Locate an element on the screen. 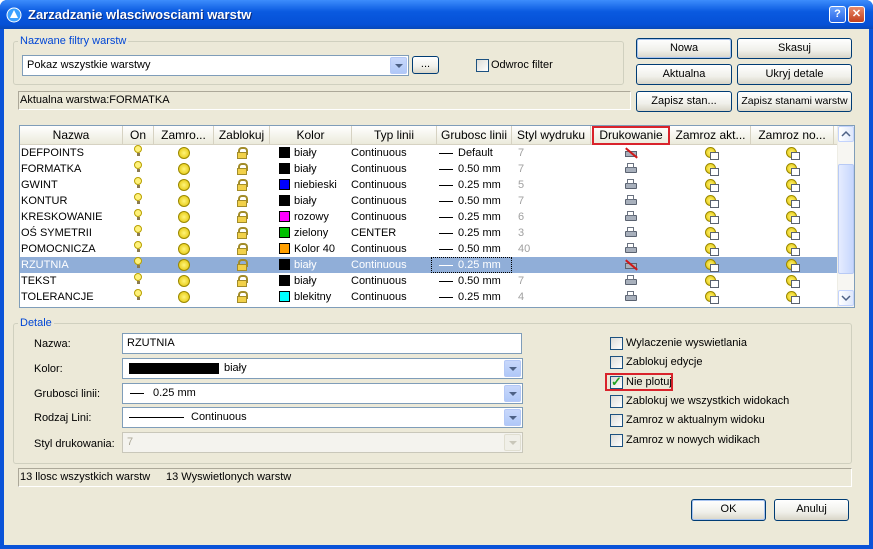 The image size is (873, 549). option-5: Zamroz w nowych widikach is located at coordinates (706, 441).